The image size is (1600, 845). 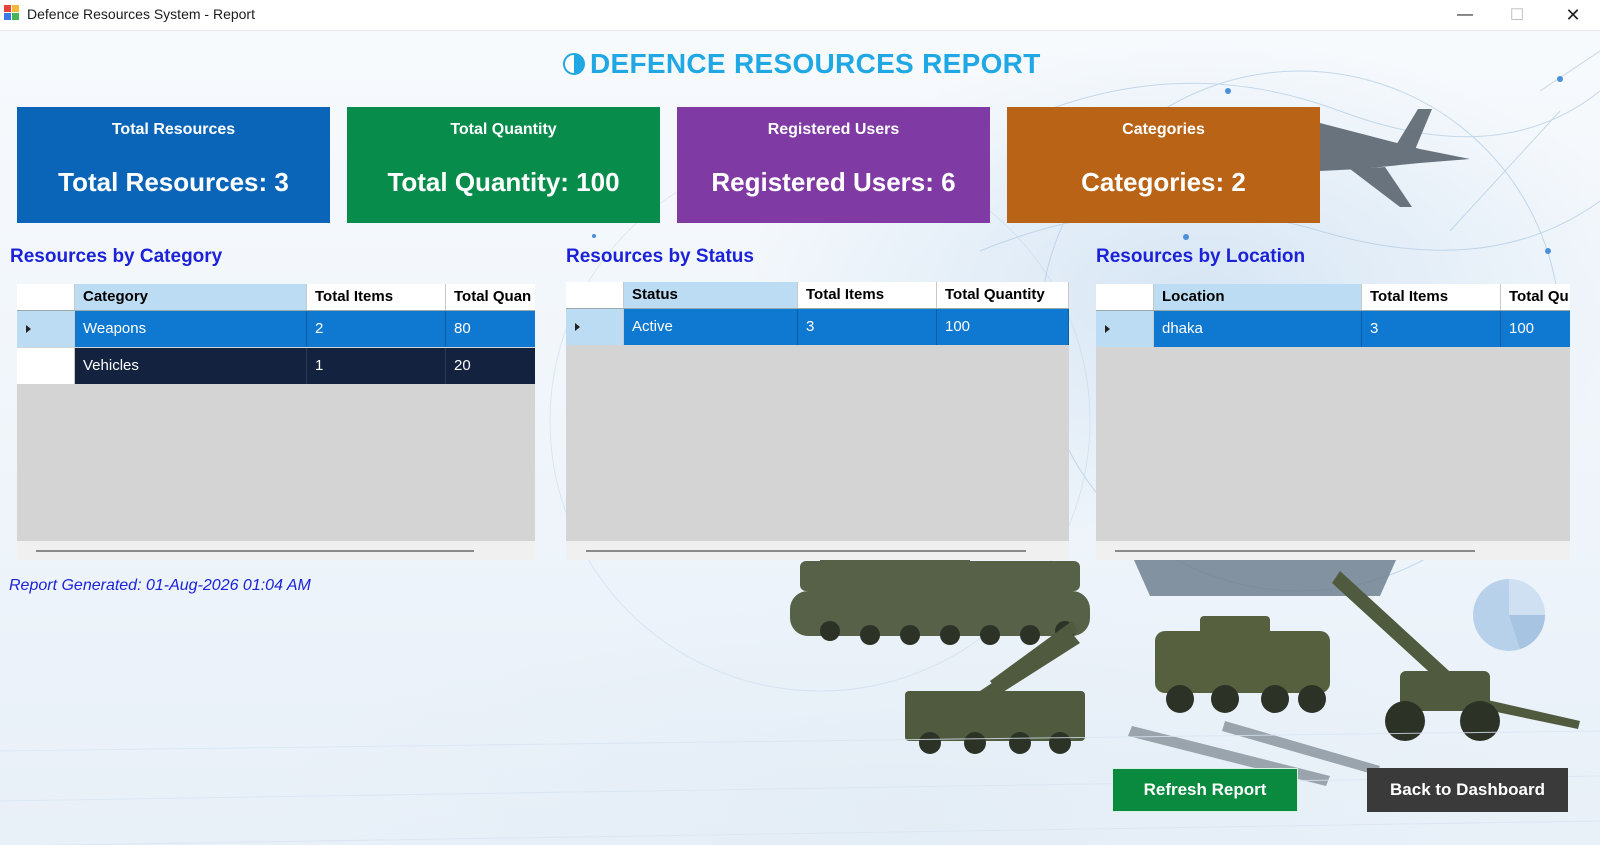 I want to click on card-value: Categories: 2, so click(x=1163, y=182).